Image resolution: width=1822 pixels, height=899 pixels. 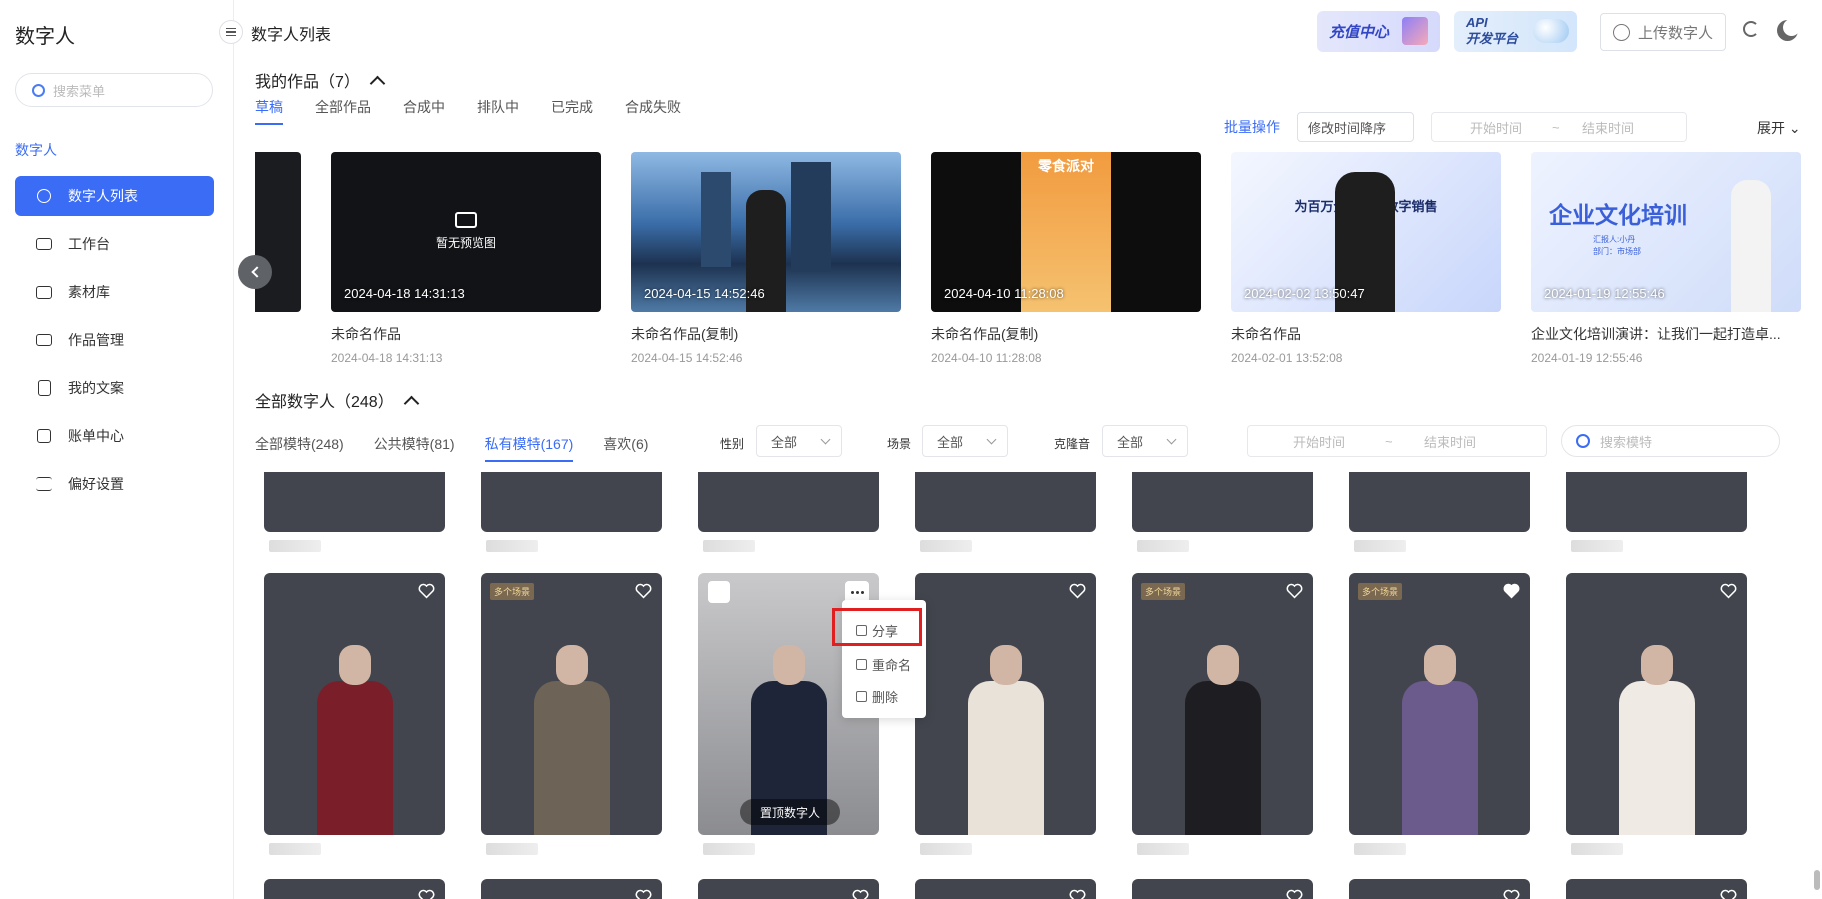 I want to click on poster-title: 零食派对, so click(x=1066, y=166).